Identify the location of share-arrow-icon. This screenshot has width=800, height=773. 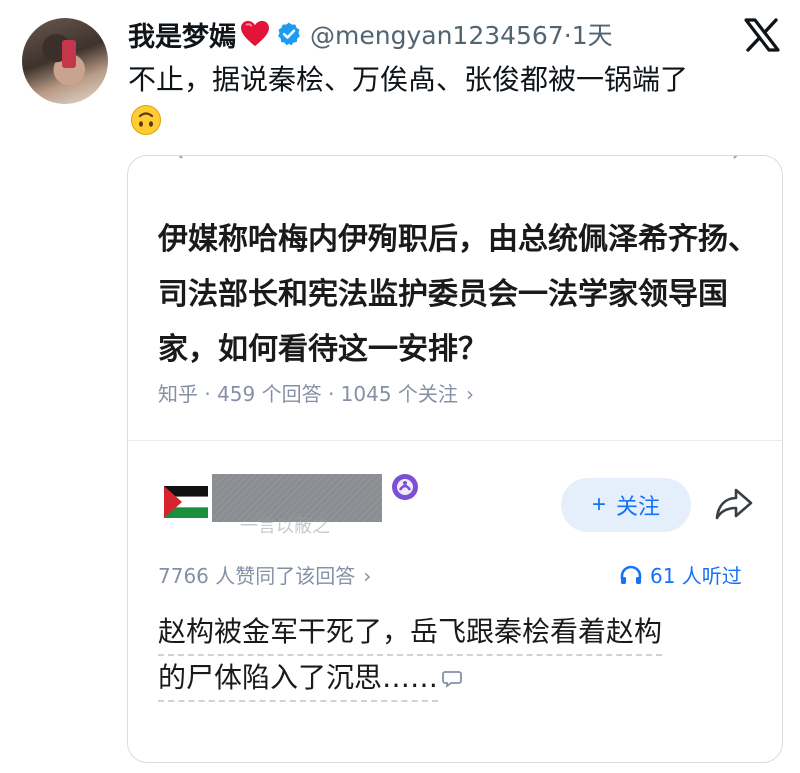
(734, 504).